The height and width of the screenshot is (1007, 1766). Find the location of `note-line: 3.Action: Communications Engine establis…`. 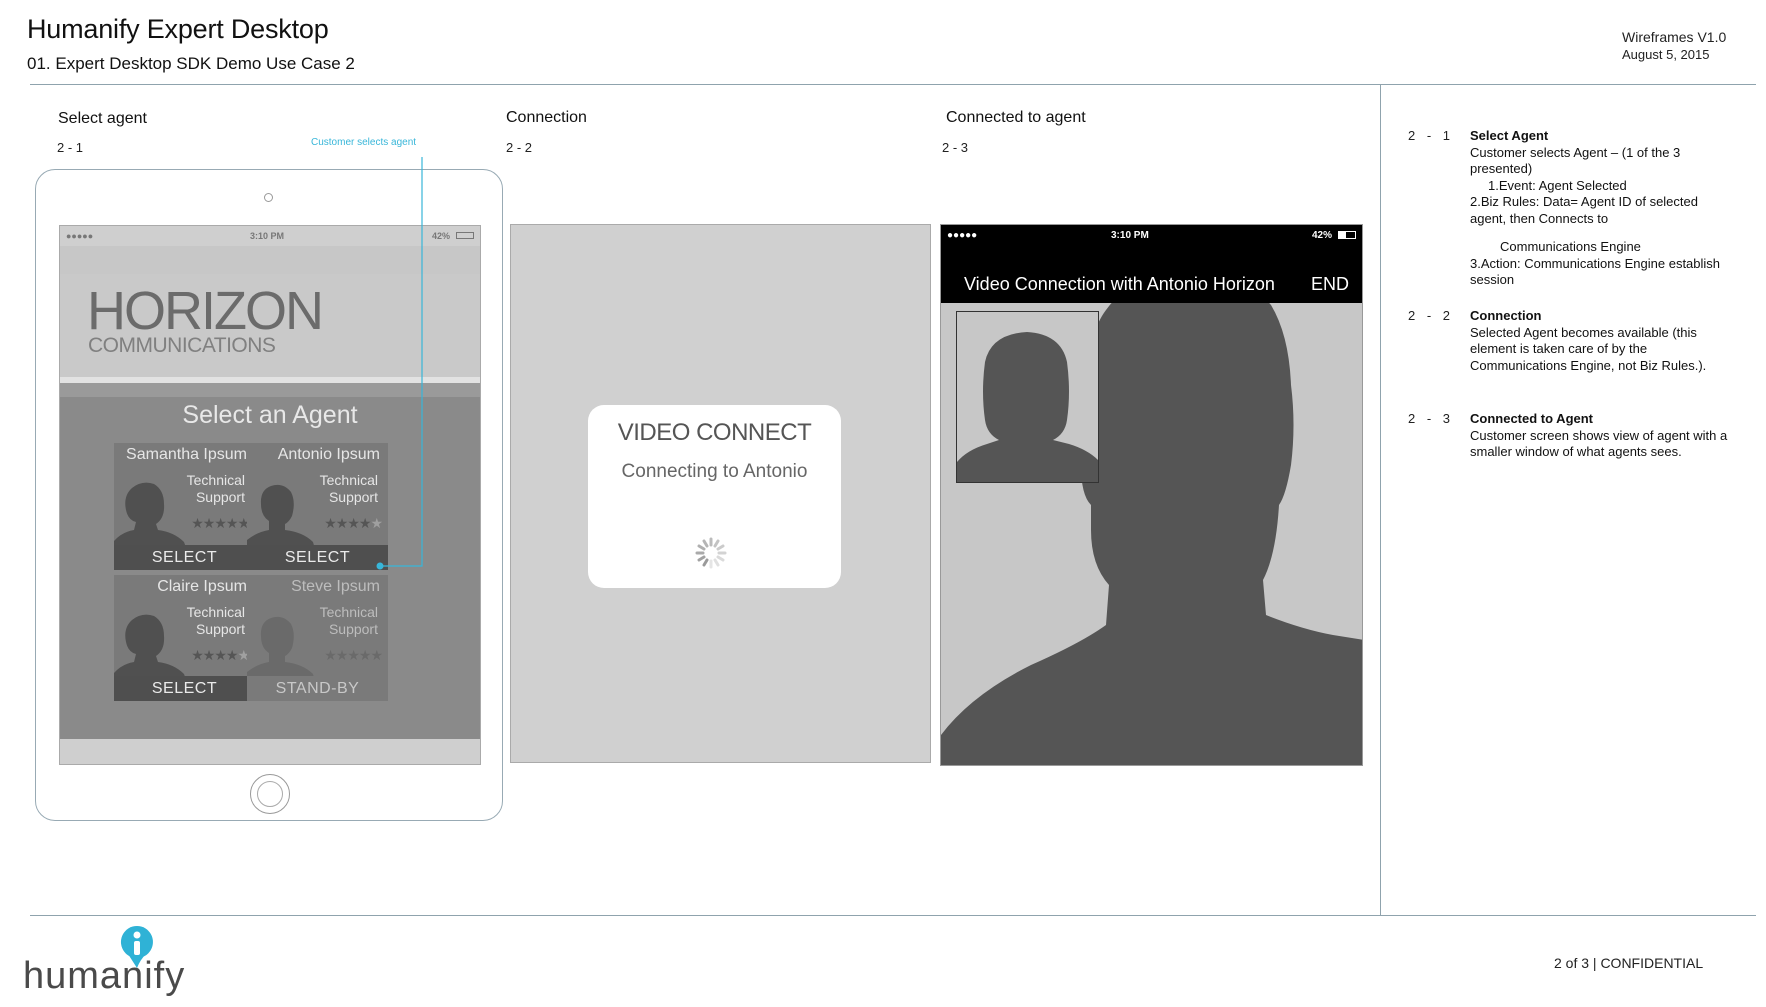

note-line: 3.Action: Communications Engine establis… is located at coordinates (1595, 271).